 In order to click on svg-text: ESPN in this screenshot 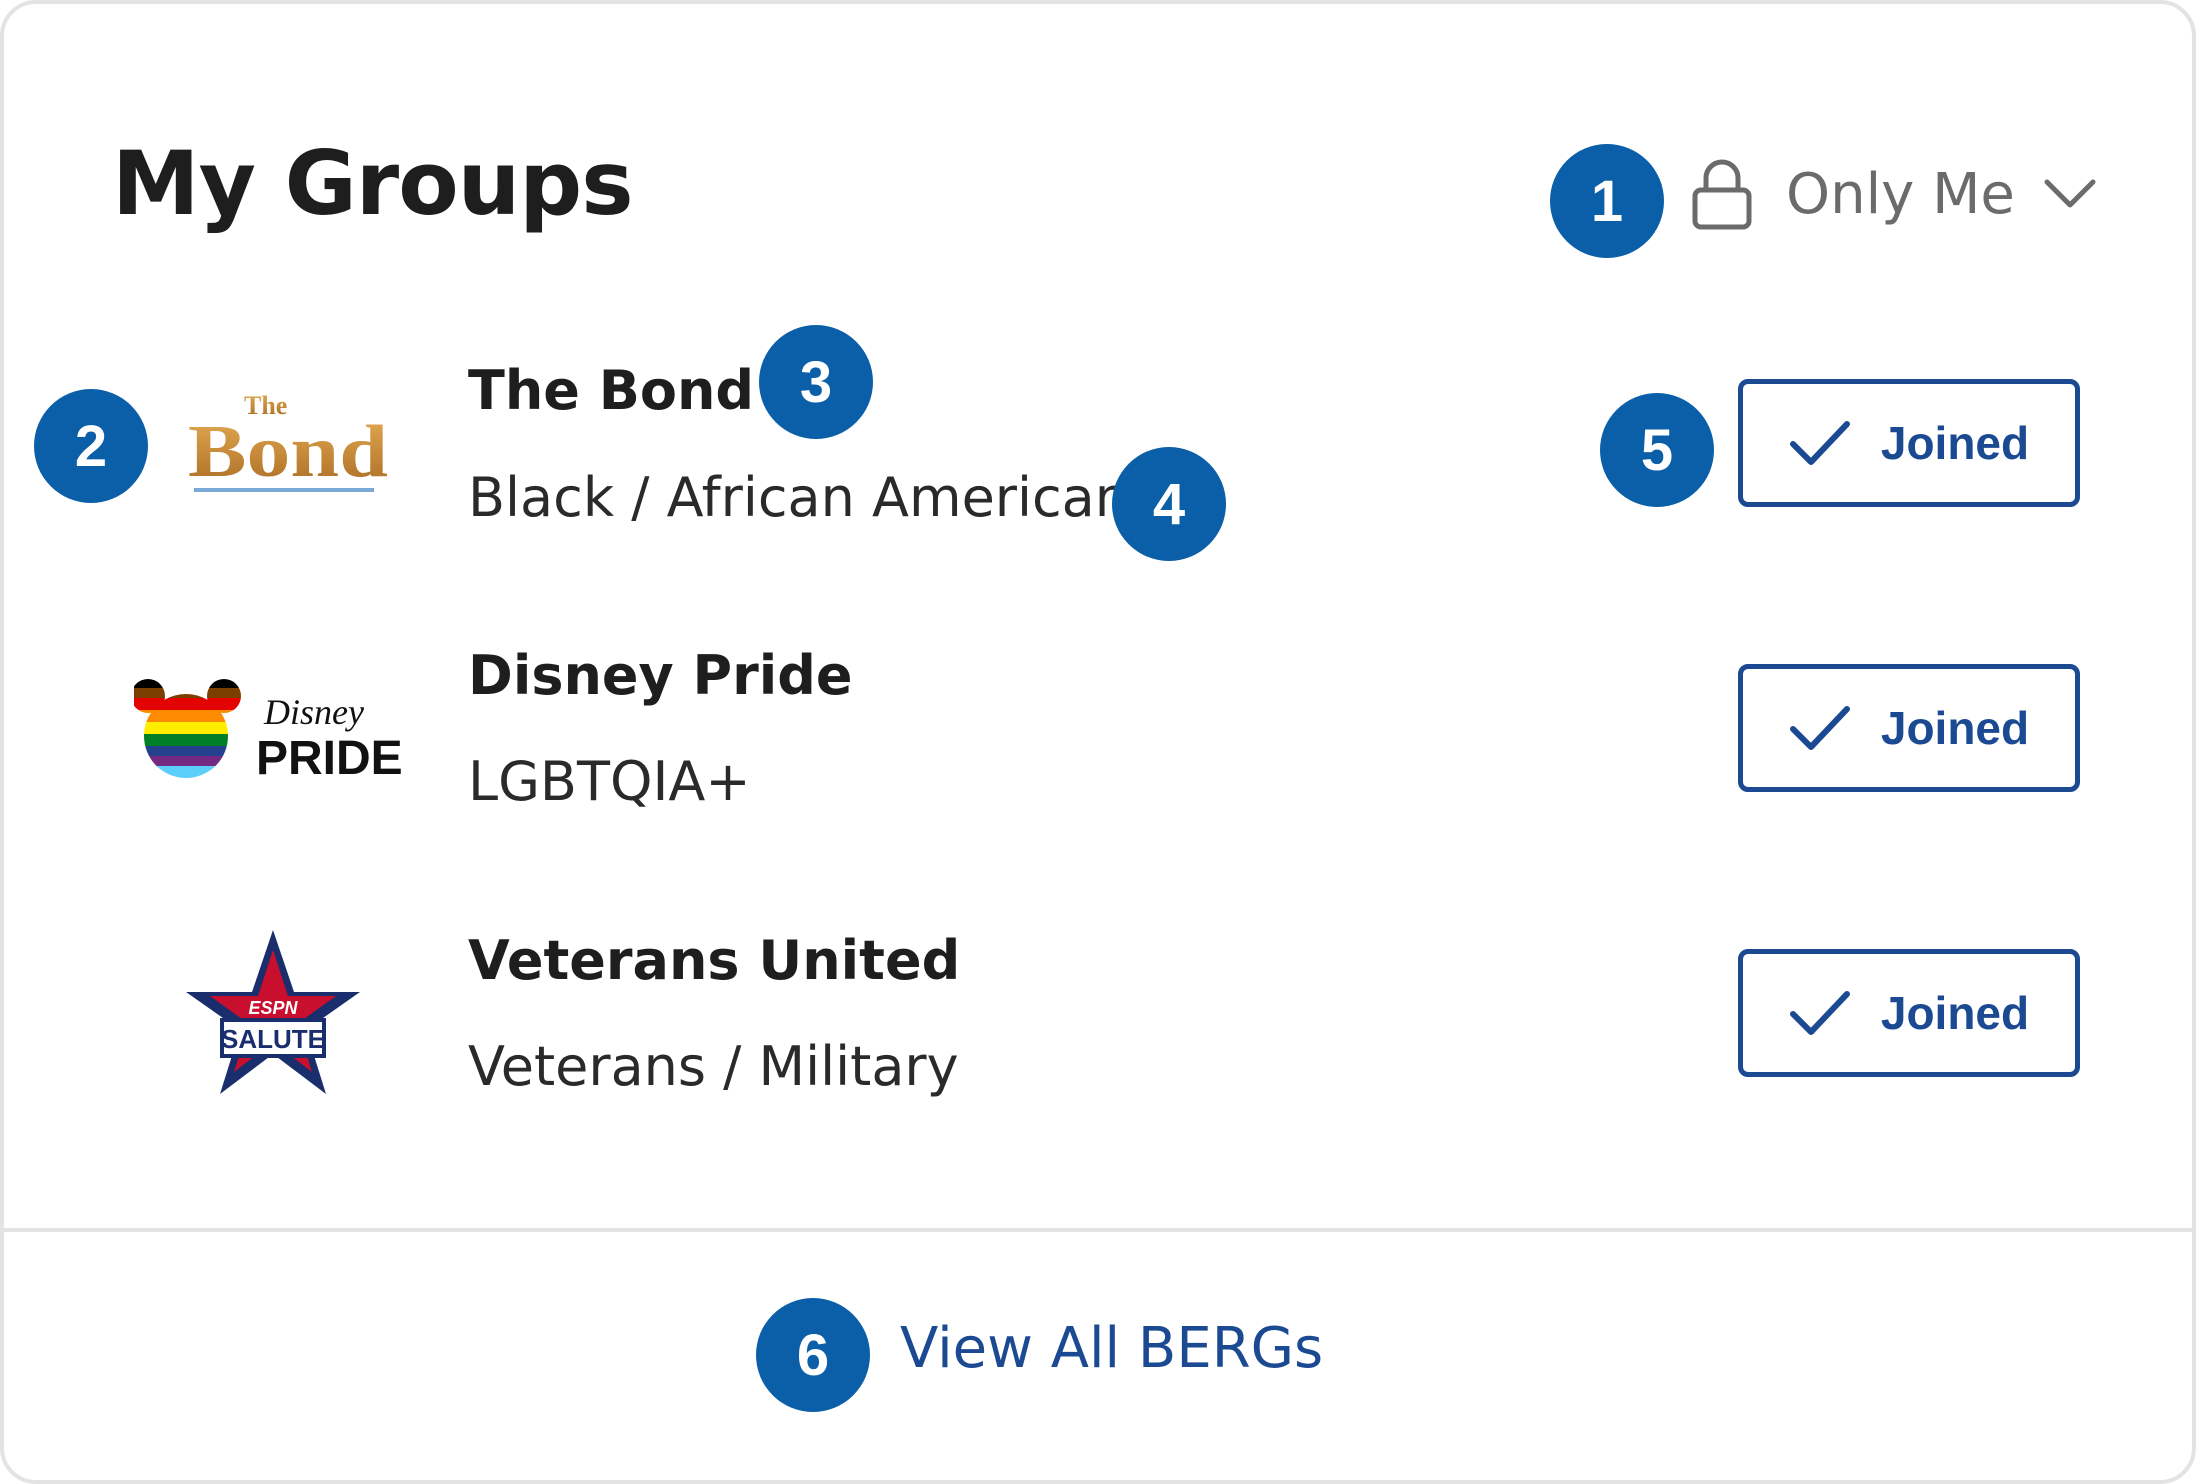, I will do `click(273, 1008)`.